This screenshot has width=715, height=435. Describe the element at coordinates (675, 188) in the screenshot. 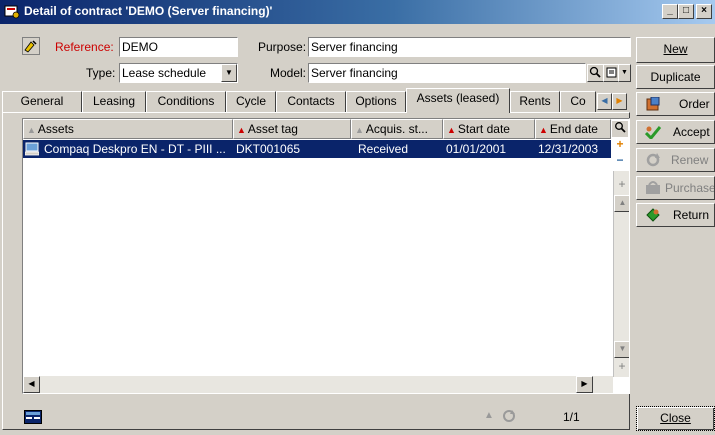

I see `purchase-button: Purchase` at that location.